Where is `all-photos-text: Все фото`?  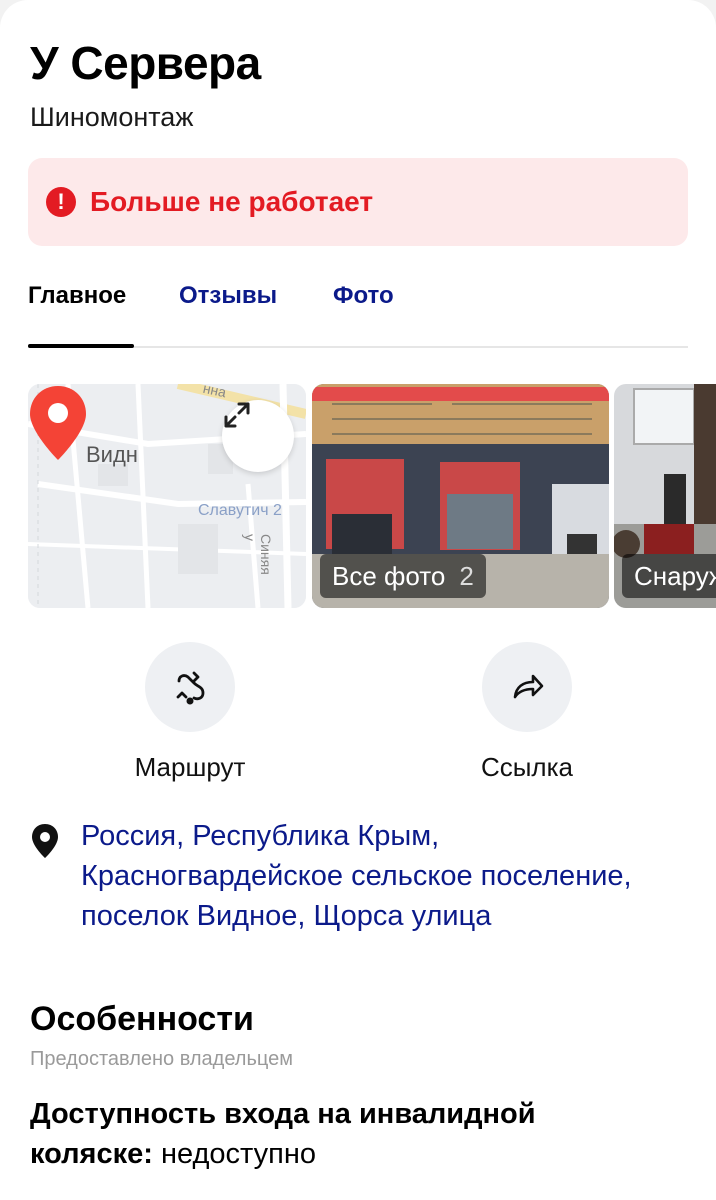
all-photos-text: Все фото is located at coordinates (389, 575).